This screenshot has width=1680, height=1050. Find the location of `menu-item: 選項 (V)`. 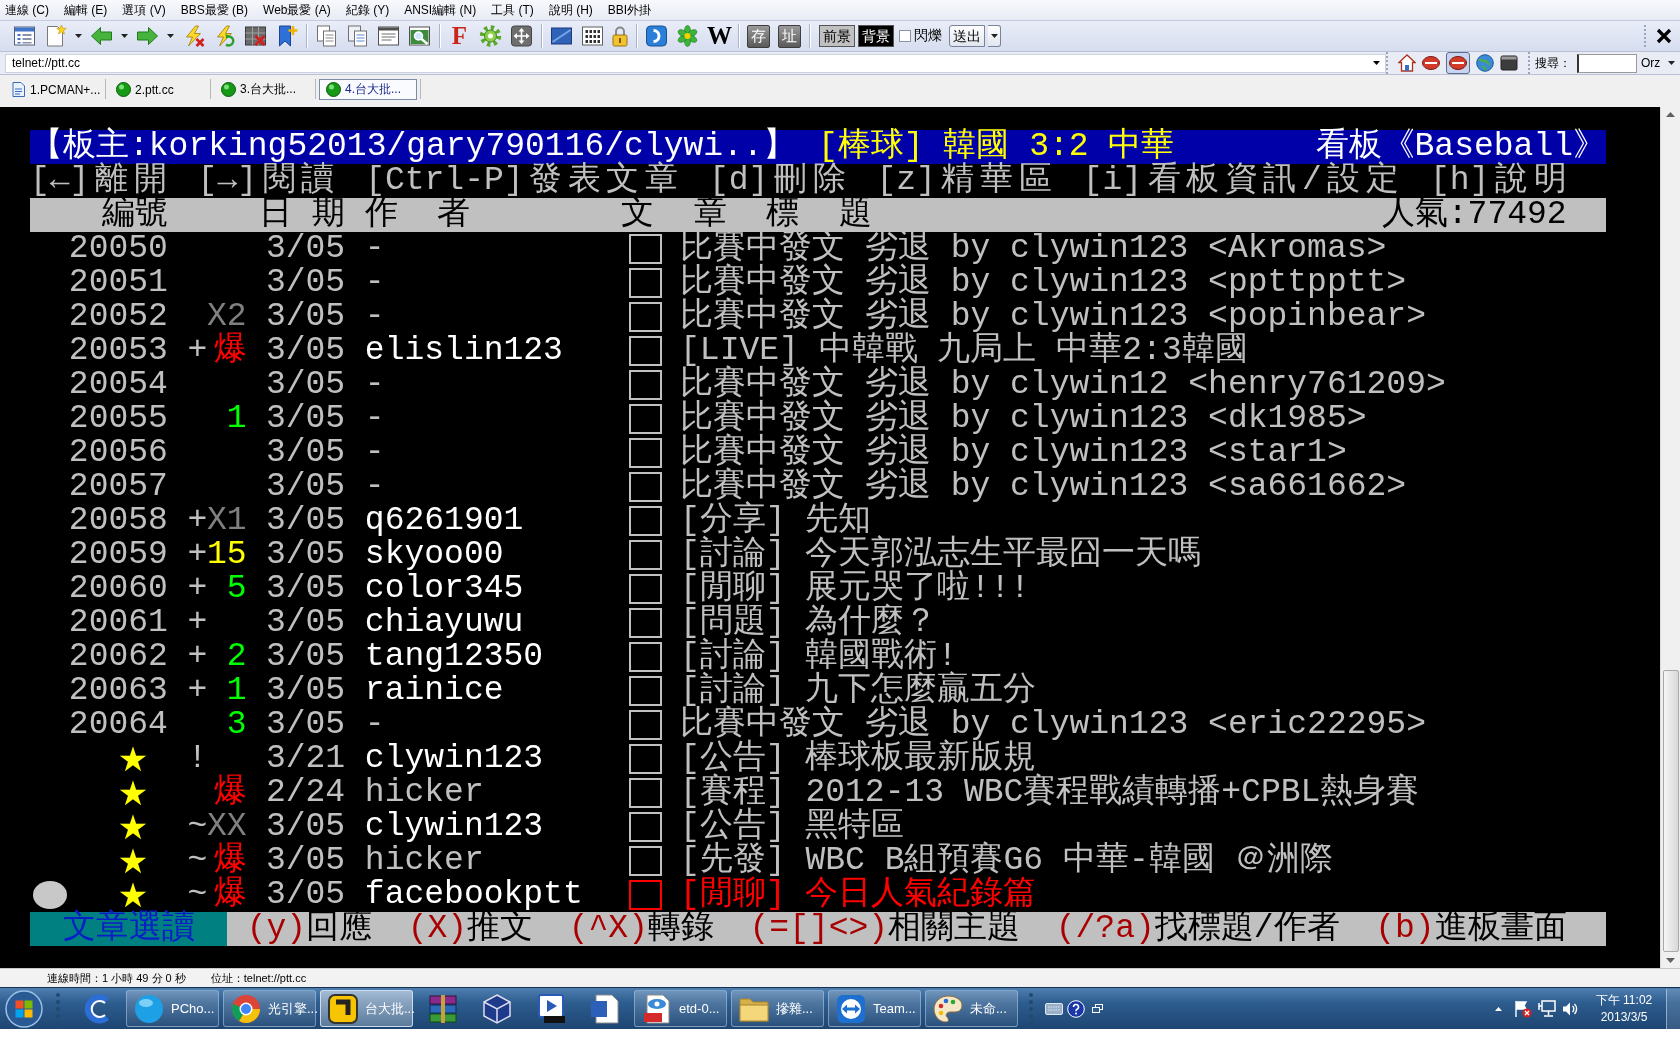

menu-item: 選項 (V) is located at coordinates (144, 10).